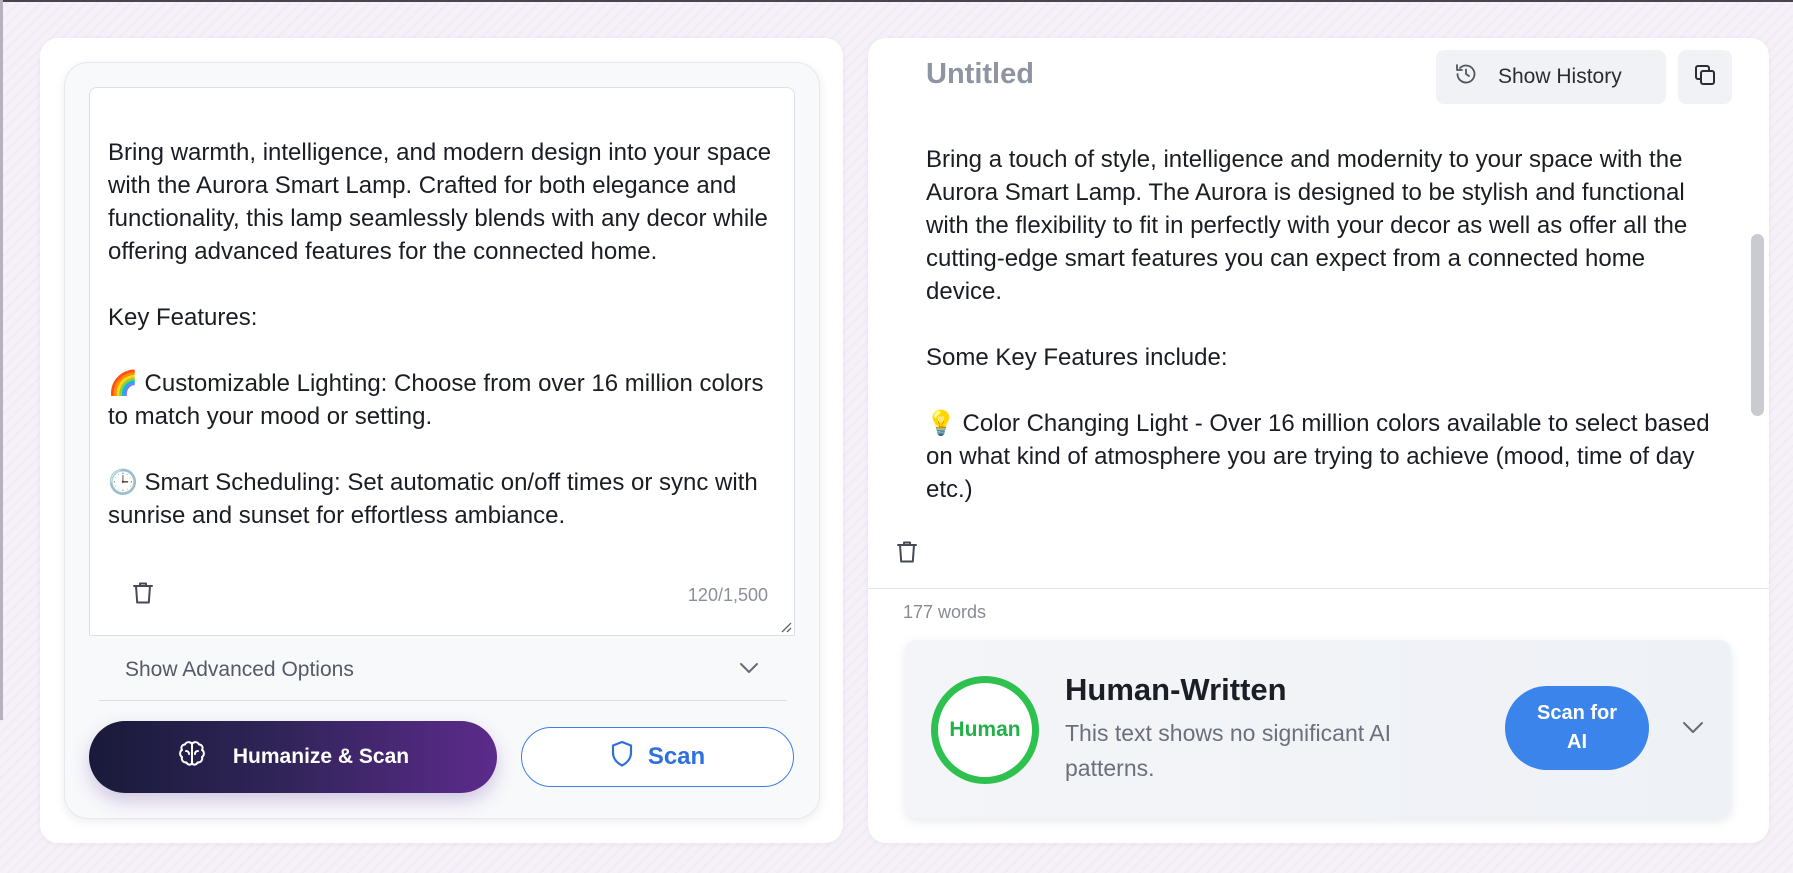 The height and width of the screenshot is (873, 1793). I want to click on scan-for-ai-label: Scan for AI, so click(1577, 727).